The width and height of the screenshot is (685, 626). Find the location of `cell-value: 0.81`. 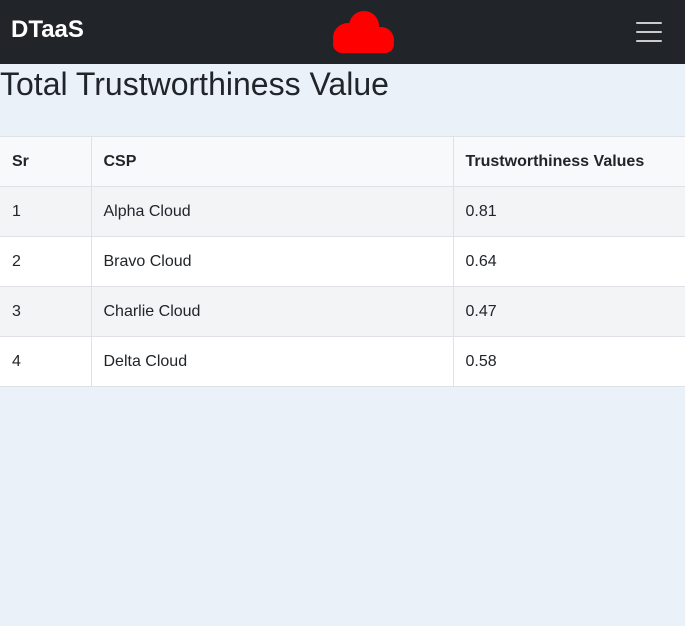

cell-value: 0.81 is located at coordinates (568, 211).